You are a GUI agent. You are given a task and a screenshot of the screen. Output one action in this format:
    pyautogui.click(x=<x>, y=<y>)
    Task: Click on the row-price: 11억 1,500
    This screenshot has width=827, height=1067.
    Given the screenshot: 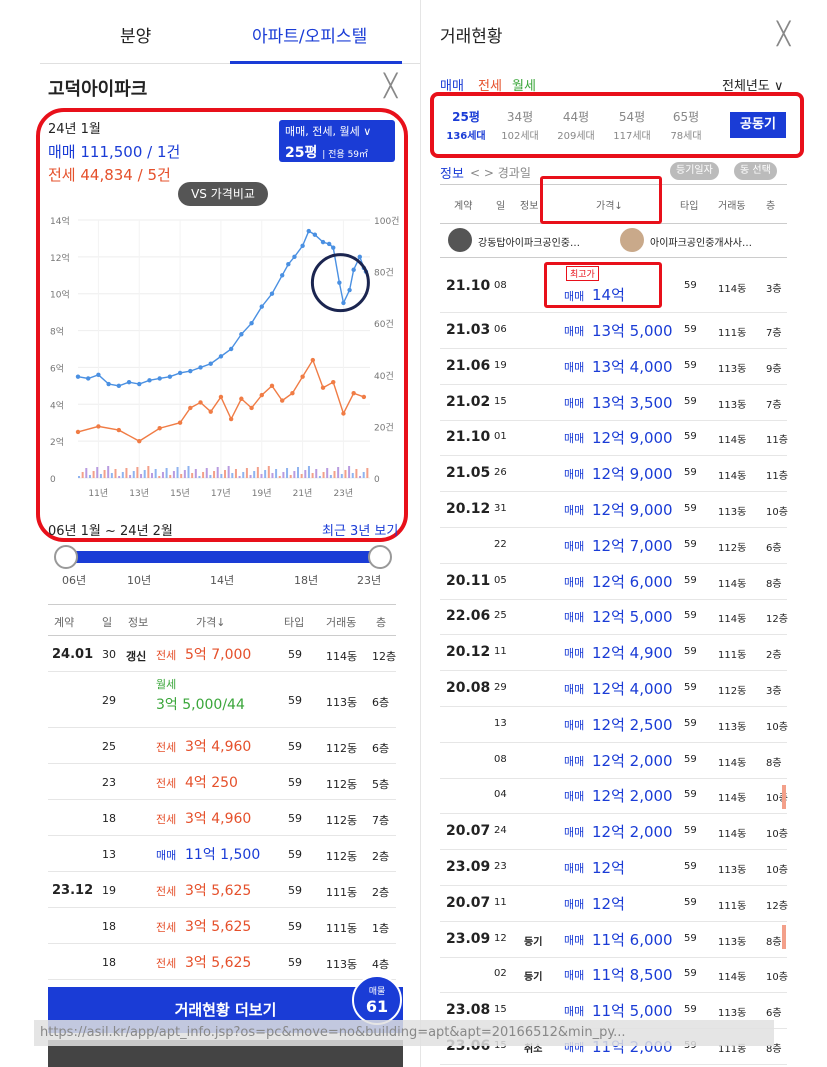 What is the action you would take?
    pyautogui.click(x=223, y=855)
    